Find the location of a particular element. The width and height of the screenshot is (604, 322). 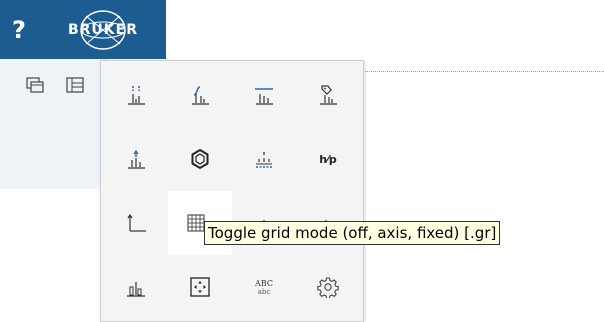

molecule-button is located at coordinates (200, 159).